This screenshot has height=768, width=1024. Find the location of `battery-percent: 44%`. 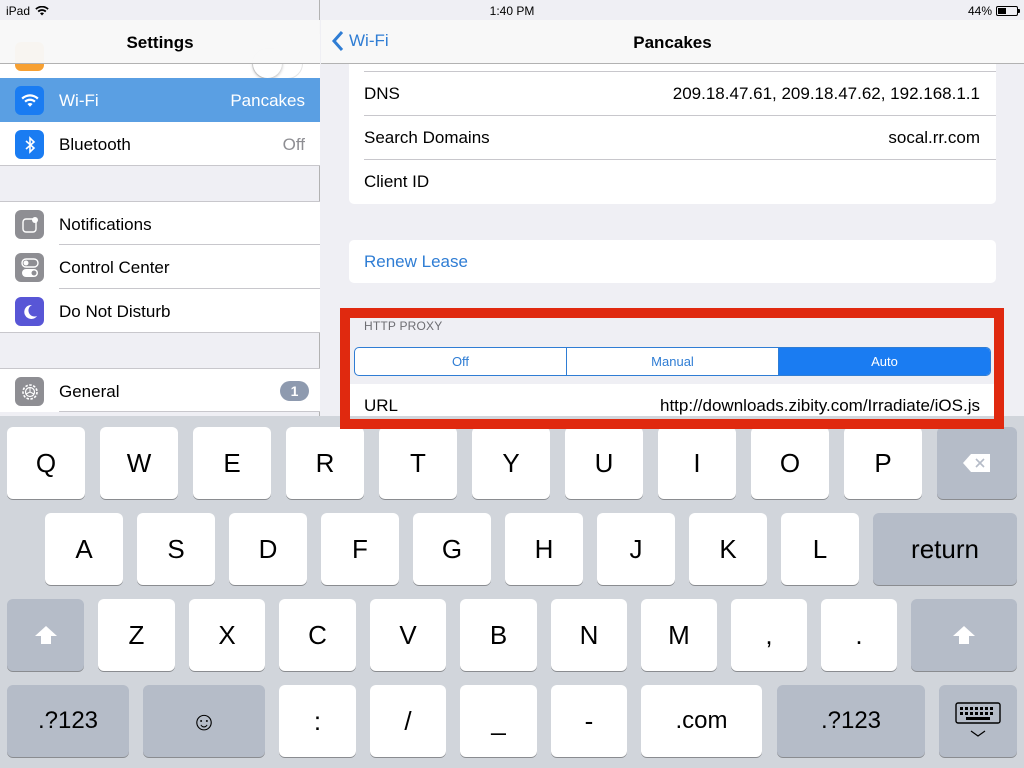

battery-percent: 44% is located at coordinates (979, 11).